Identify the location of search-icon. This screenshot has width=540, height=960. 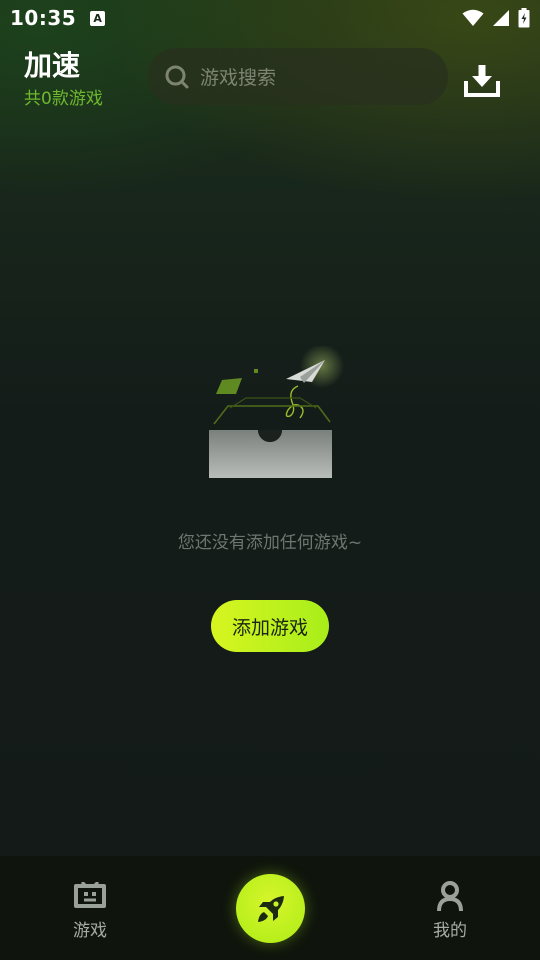
(177, 76).